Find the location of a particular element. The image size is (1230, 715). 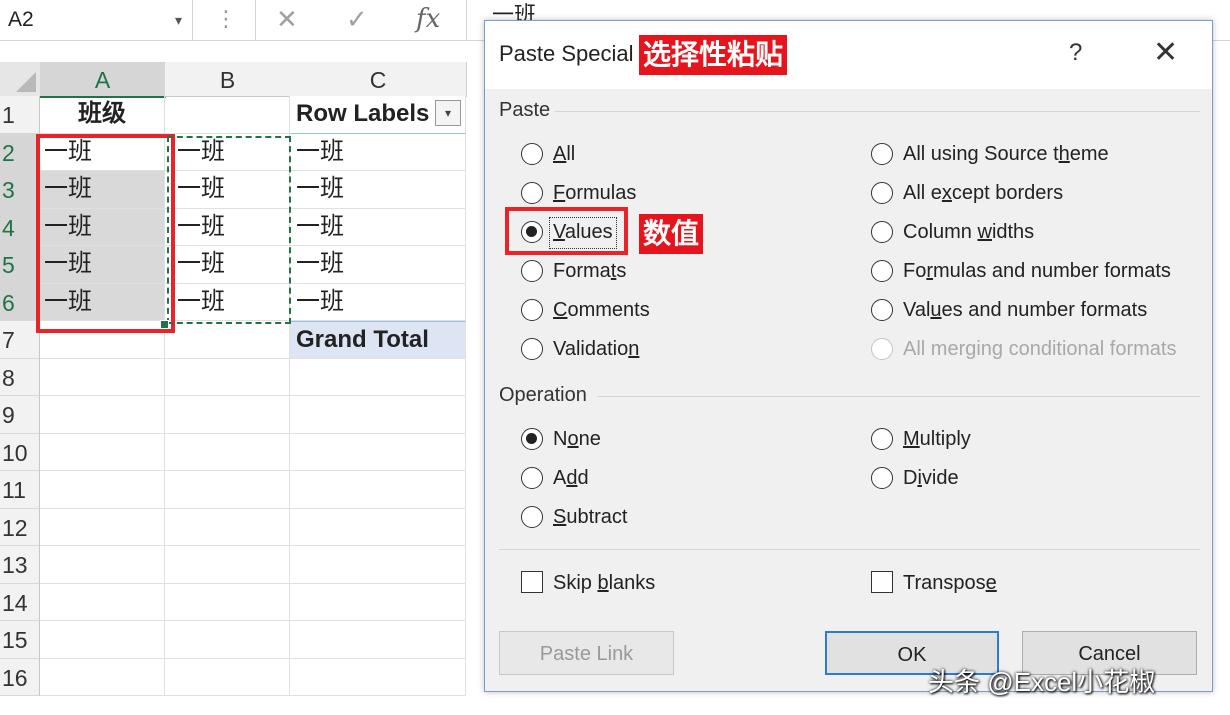

option-label: Comments is located at coordinates (601, 310).